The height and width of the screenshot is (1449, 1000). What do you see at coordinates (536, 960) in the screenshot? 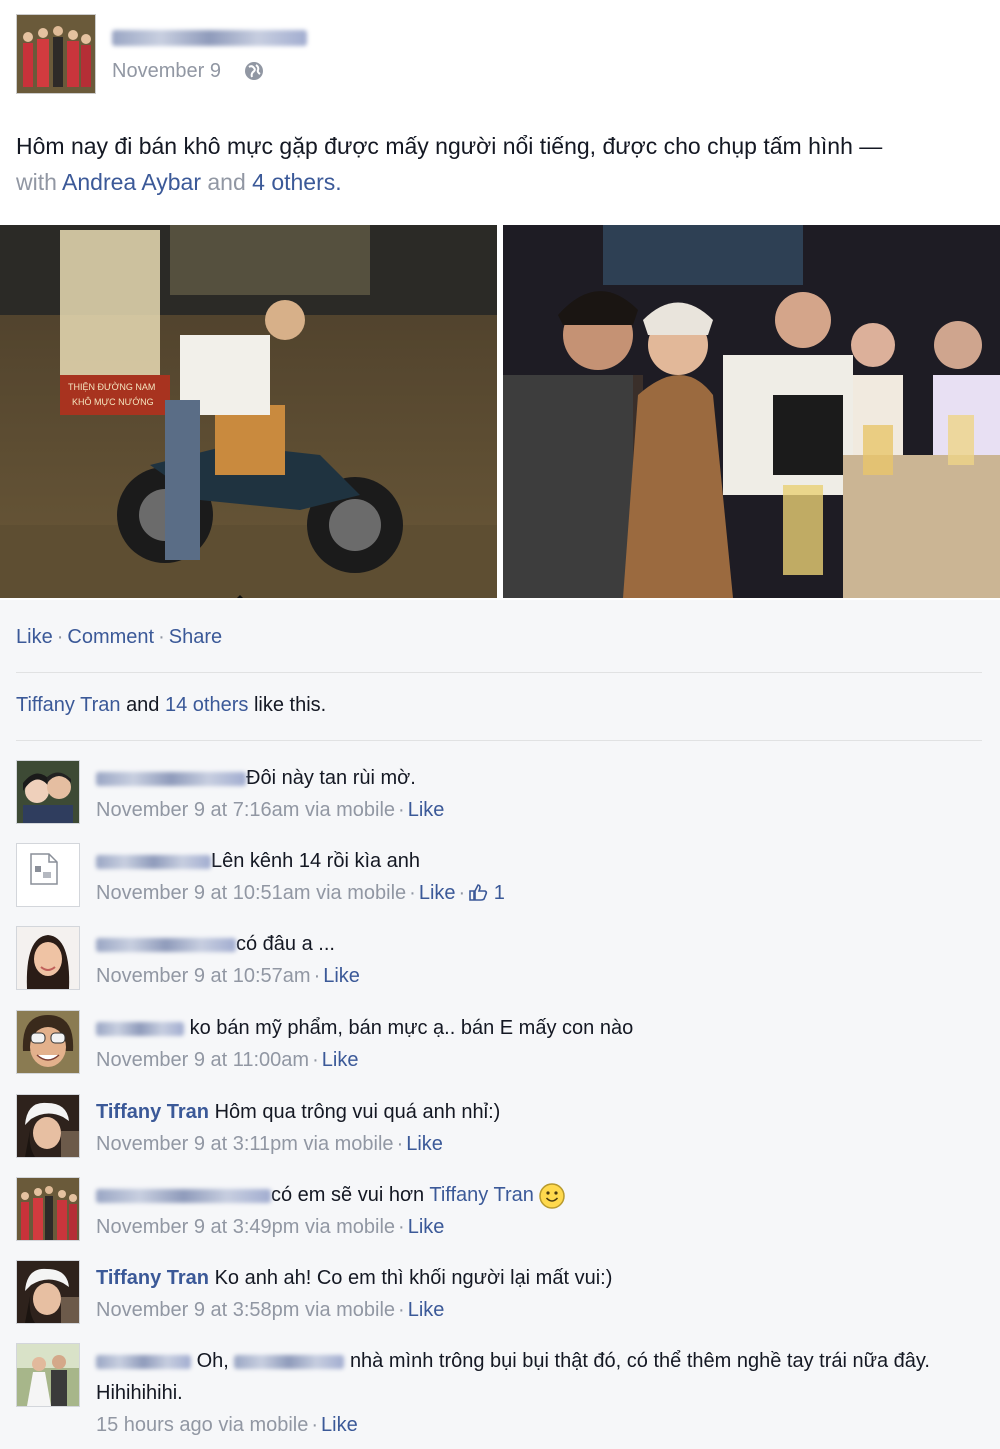
I see `comment-body: có đâu a ... November 9 at 10:57am · Like` at bounding box center [536, 960].